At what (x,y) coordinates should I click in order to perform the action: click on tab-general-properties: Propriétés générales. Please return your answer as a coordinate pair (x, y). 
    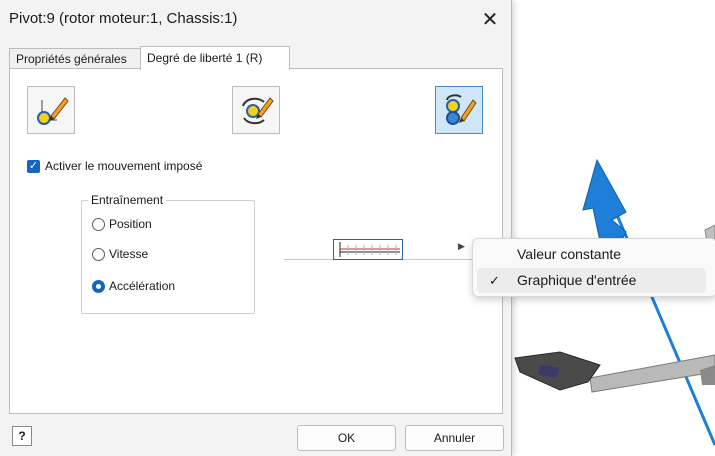
    Looking at the image, I should click on (79, 58).